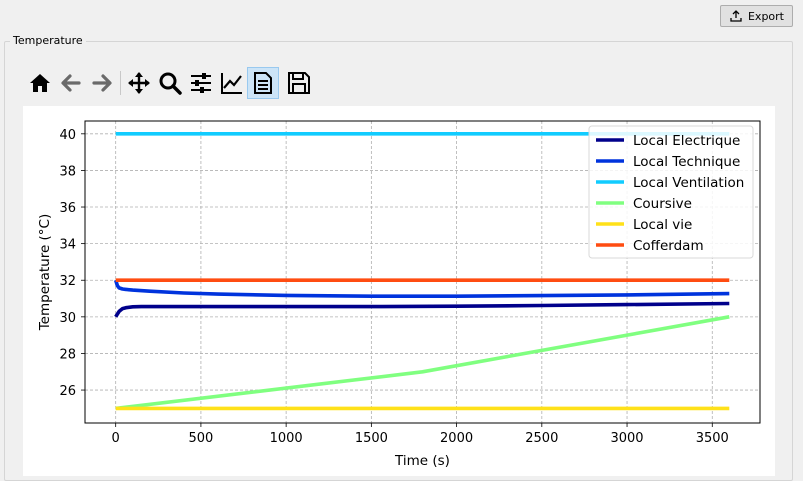 The image size is (803, 481). What do you see at coordinates (456, 438) in the screenshot?
I see `x-tick-label: 2000` at bounding box center [456, 438].